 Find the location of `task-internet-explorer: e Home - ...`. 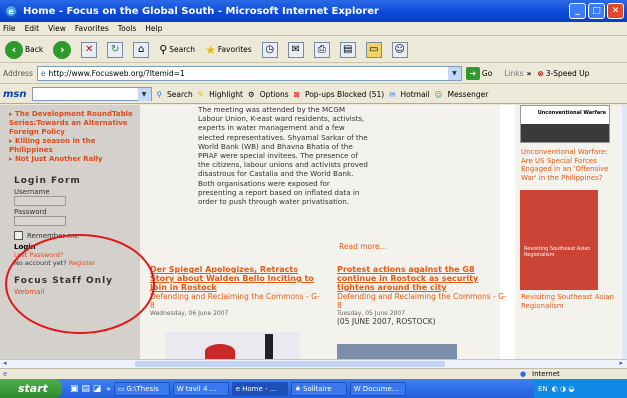

task-internet-explorer: e Home - ... is located at coordinates (259, 388).